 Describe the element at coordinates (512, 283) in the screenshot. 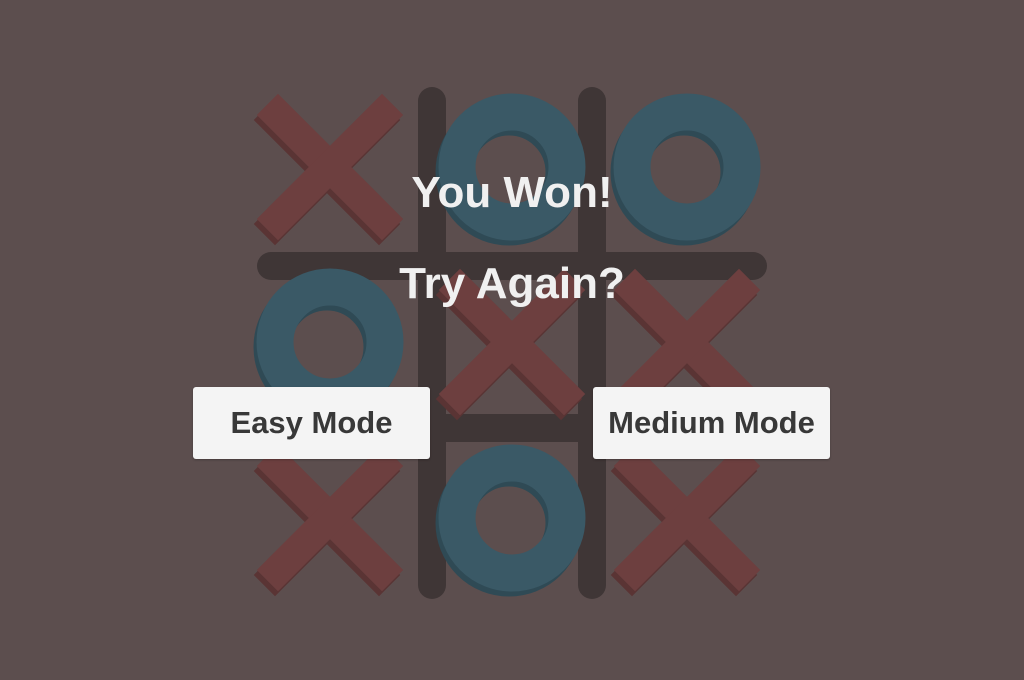

I see `retry-prompt: Try Again?` at that location.